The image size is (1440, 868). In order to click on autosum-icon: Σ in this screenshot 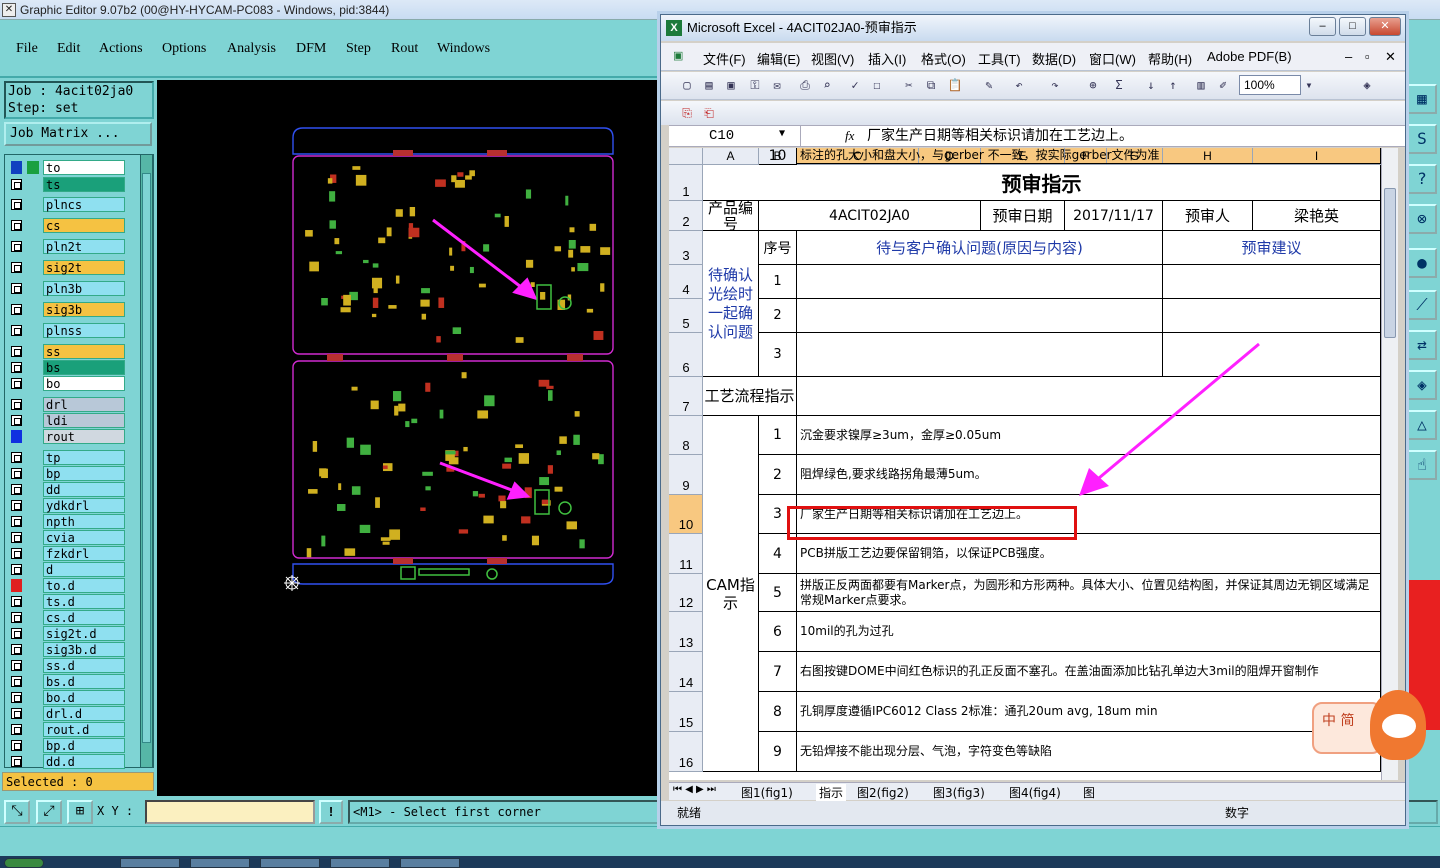, I will do `click(1119, 85)`.